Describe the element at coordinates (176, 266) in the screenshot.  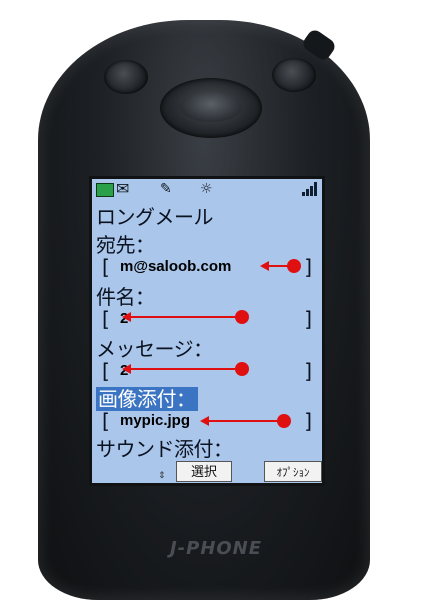
I see `to-value: m@saloob.com` at that location.